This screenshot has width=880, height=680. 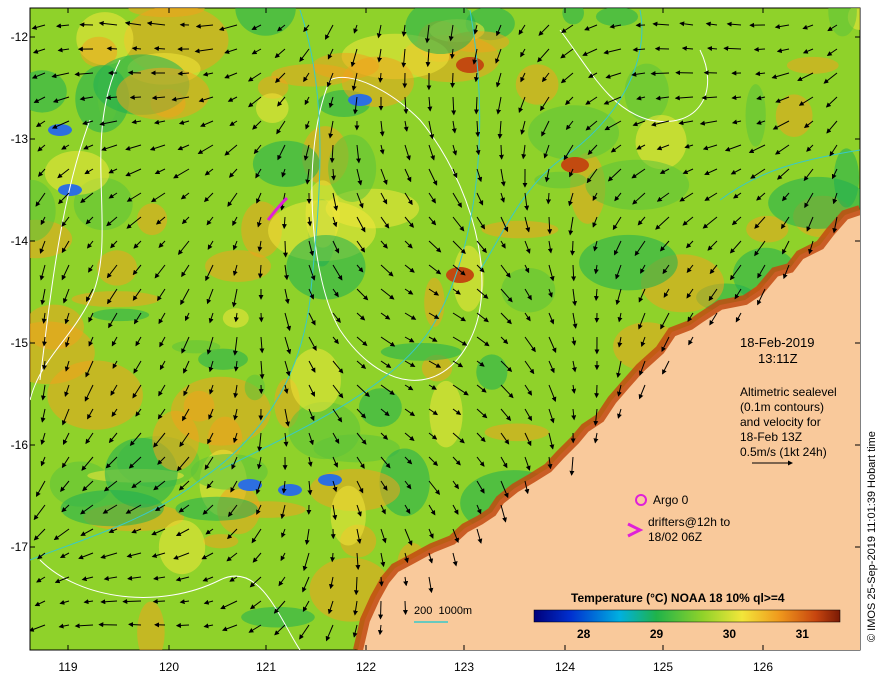 What do you see at coordinates (783, 452) in the screenshot?
I see `altimetry-line-5: 0.5m/s (1kt 24h)` at bounding box center [783, 452].